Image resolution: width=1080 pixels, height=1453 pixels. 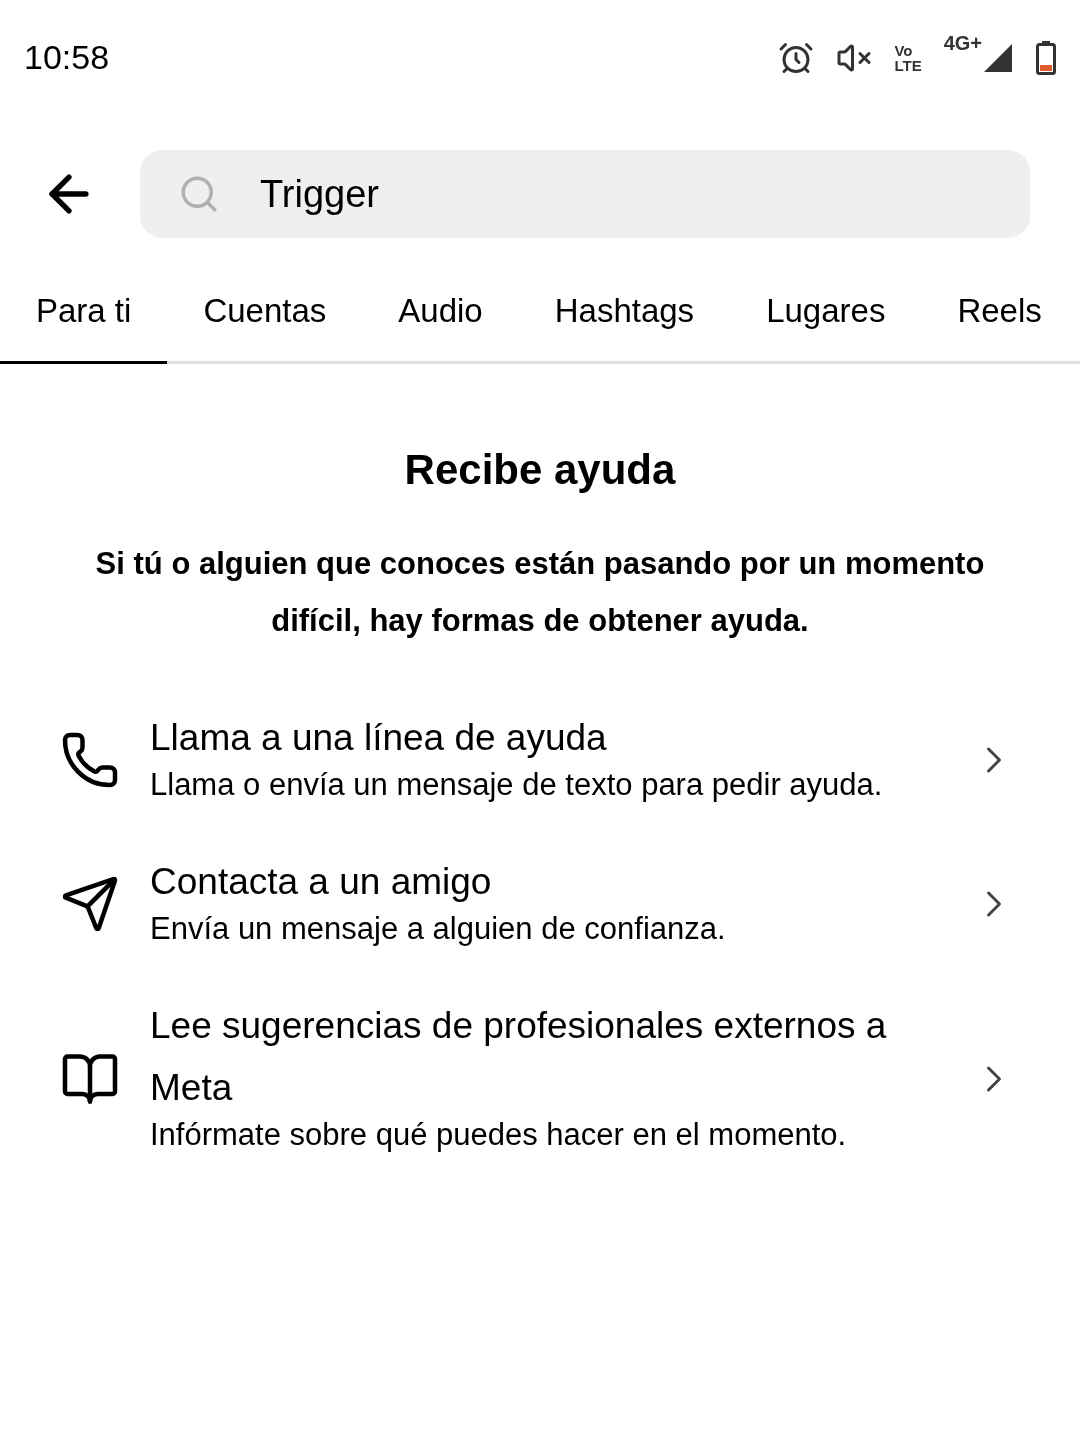 I want to click on tab: Audio, so click(x=440, y=305).